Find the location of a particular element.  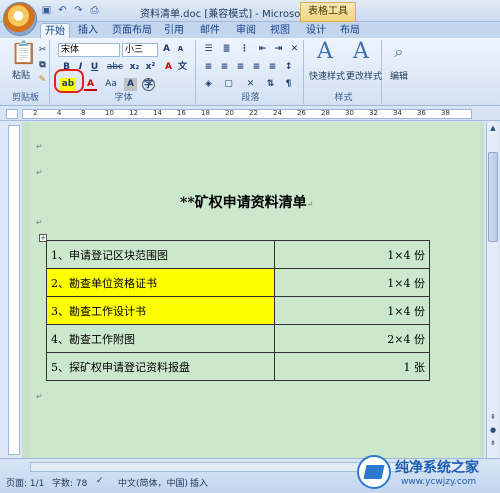

next-page-icon: ⇟ is located at coordinates (493, 443).